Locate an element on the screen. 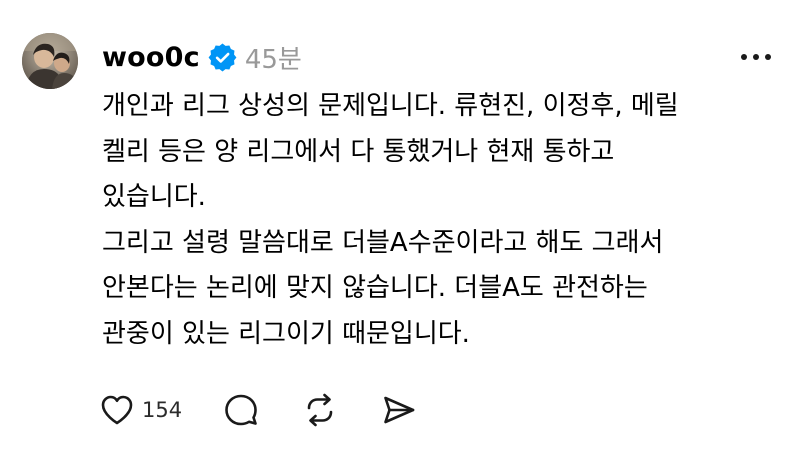 The image size is (800, 455). repost-icon is located at coordinates (320, 410).